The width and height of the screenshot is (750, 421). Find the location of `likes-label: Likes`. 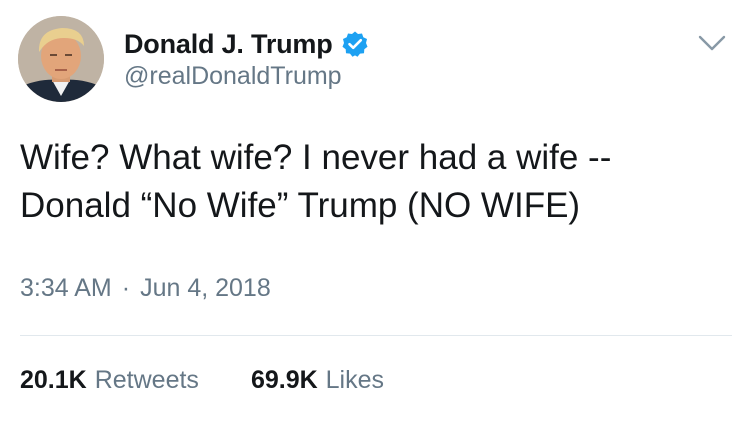

likes-label: Likes is located at coordinates (355, 380).